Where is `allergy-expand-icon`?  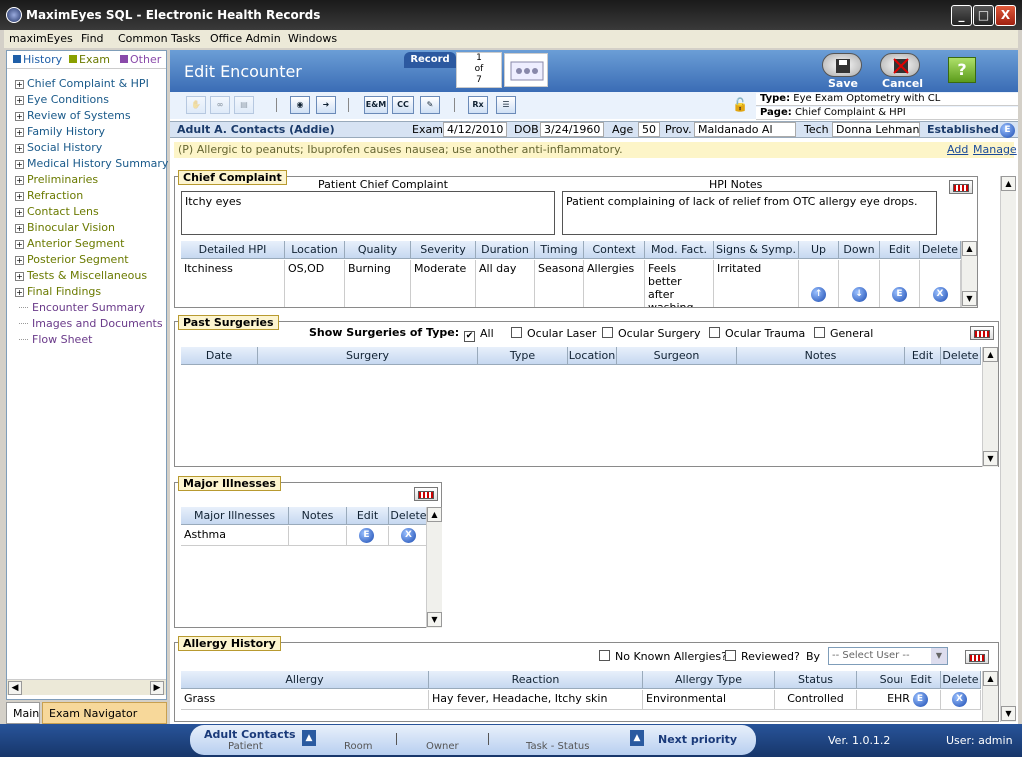 allergy-expand-icon is located at coordinates (977, 657).